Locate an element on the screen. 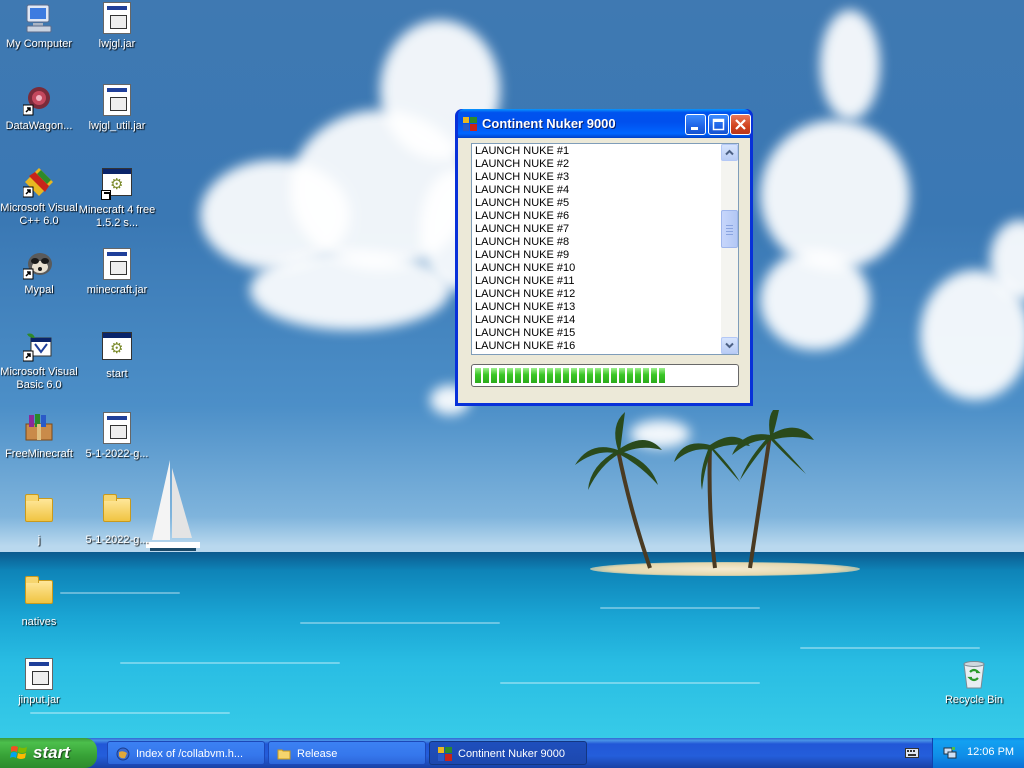  desktop-icon-jinput-jar: jinput.jar is located at coordinates (39, 682).